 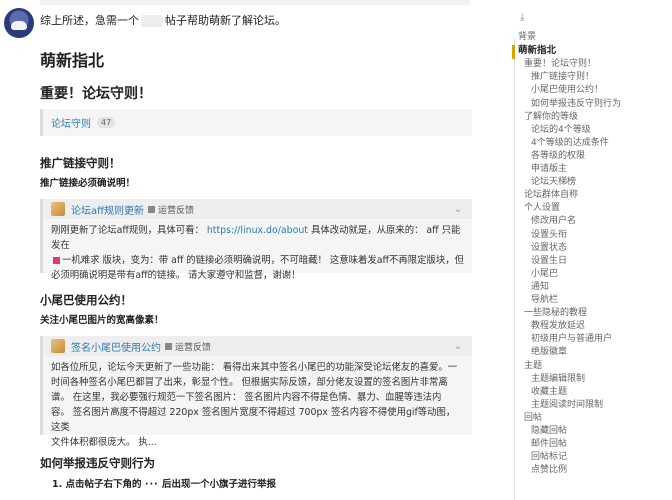 What do you see at coordinates (152, 21) in the screenshot?
I see `redacted-pill` at bounding box center [152, 21].